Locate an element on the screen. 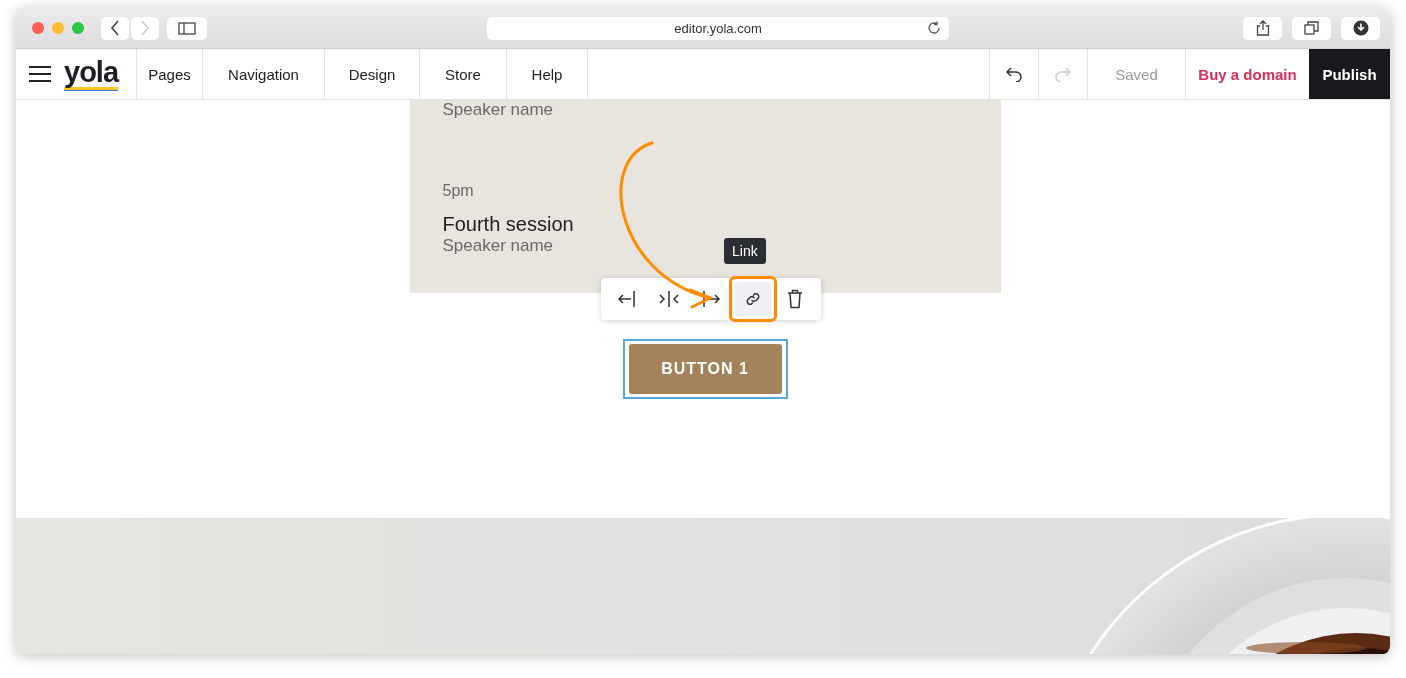 The image size is (1406, 678). tabs-button is located at coordinates (1311, 28).